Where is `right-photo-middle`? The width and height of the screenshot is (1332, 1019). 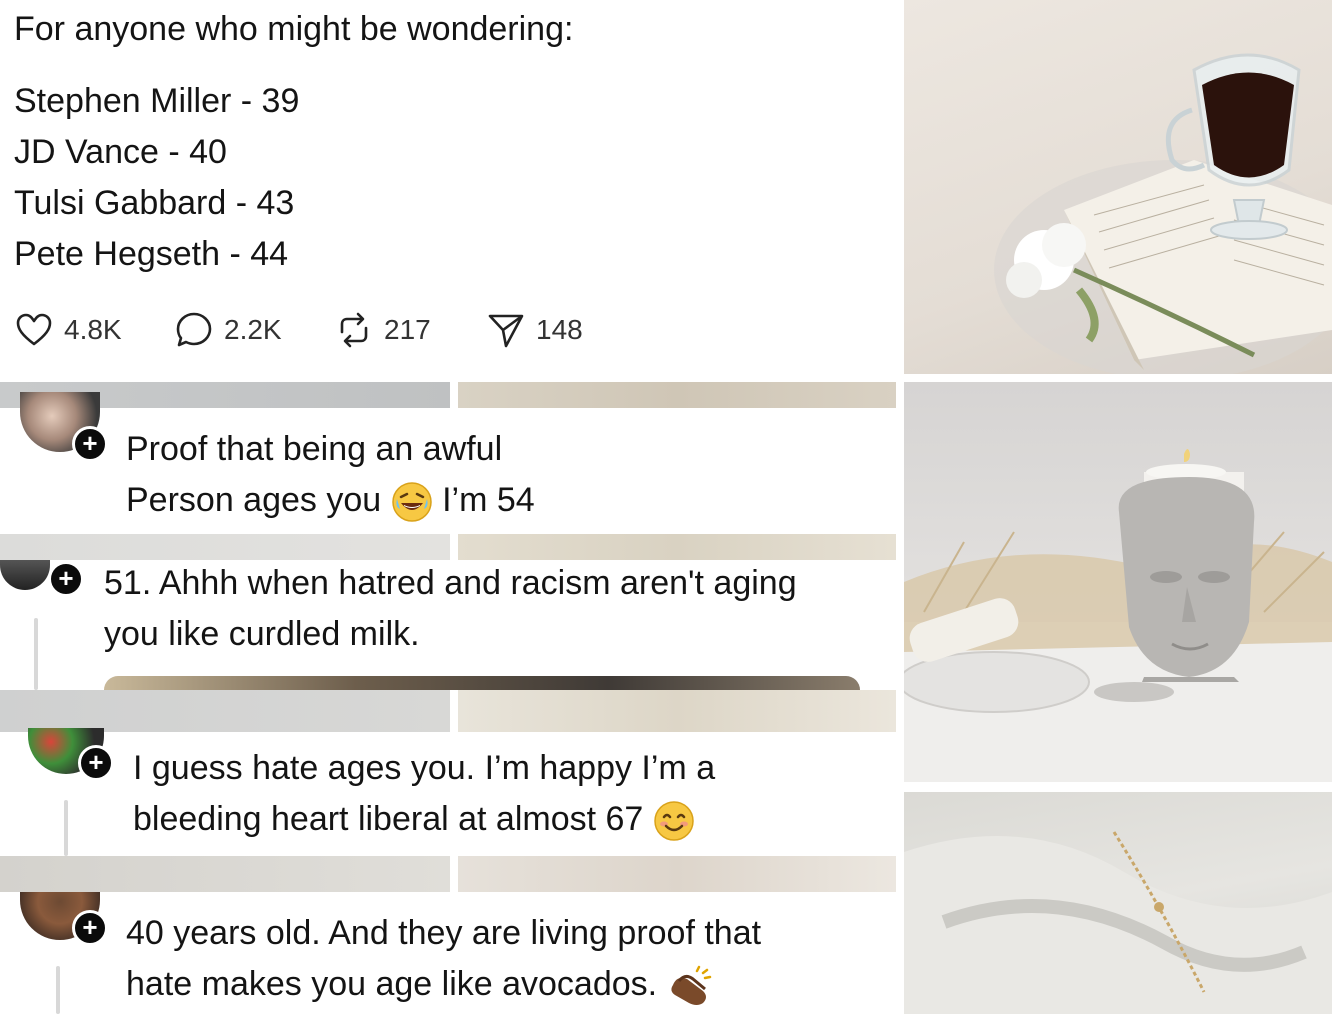
right-photo-middle is located at coordinates (1115, 582).